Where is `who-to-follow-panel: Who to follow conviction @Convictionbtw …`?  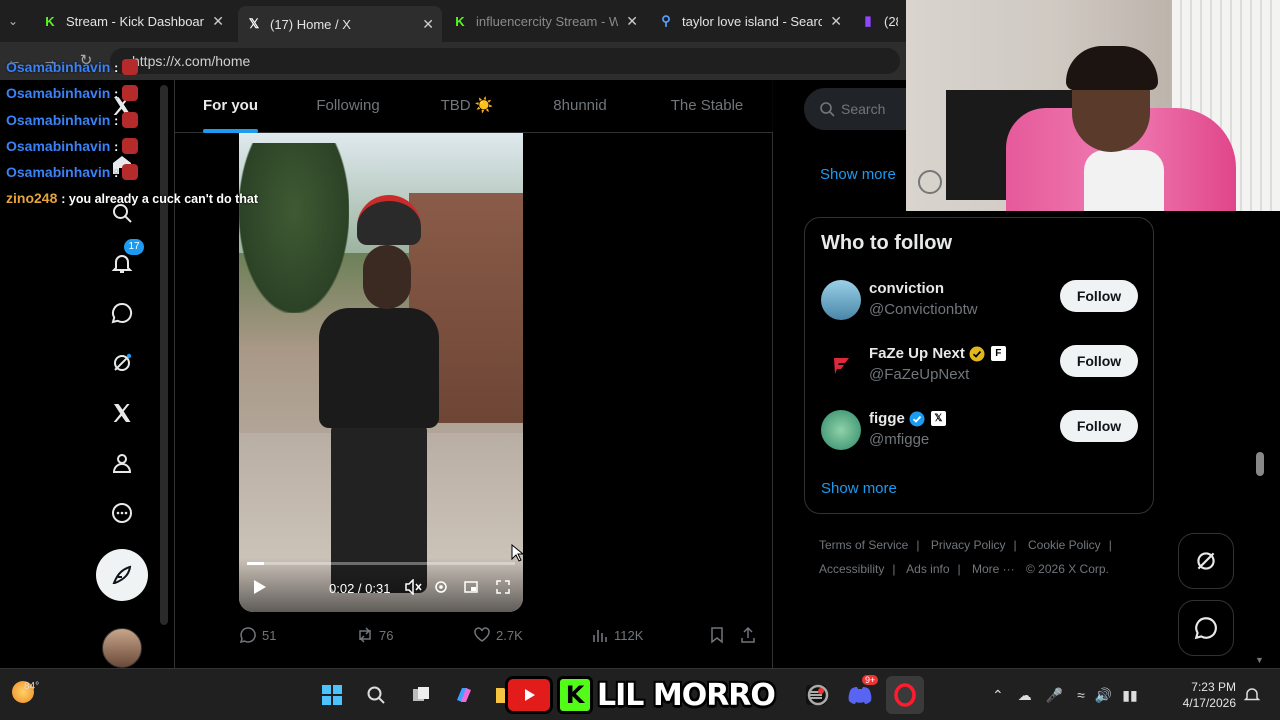
who-to-follow-panel: Who to follow conviction @Convictionbtw … is located at coordinates (979, 365).